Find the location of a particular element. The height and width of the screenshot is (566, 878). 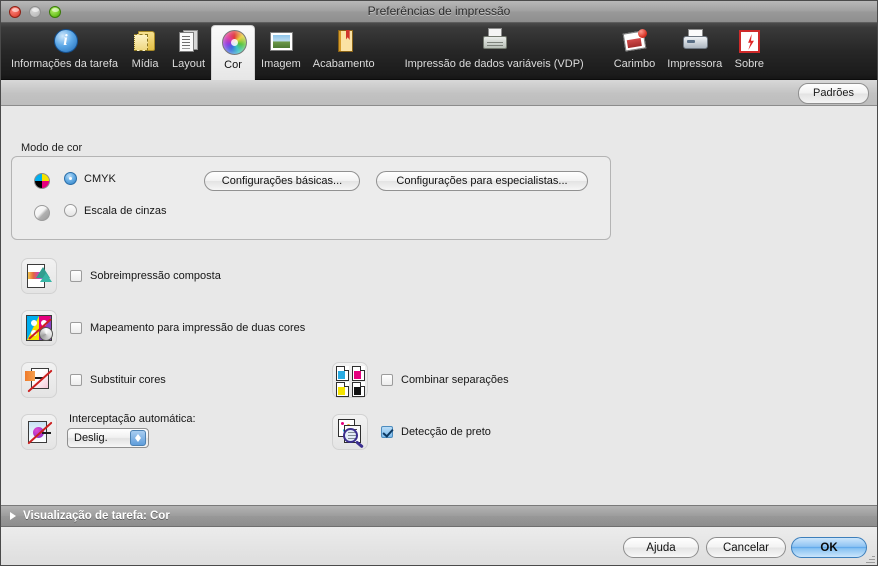

disclosure-label: Visualização de tarefa: Cor is located at coordinates (96, 516).